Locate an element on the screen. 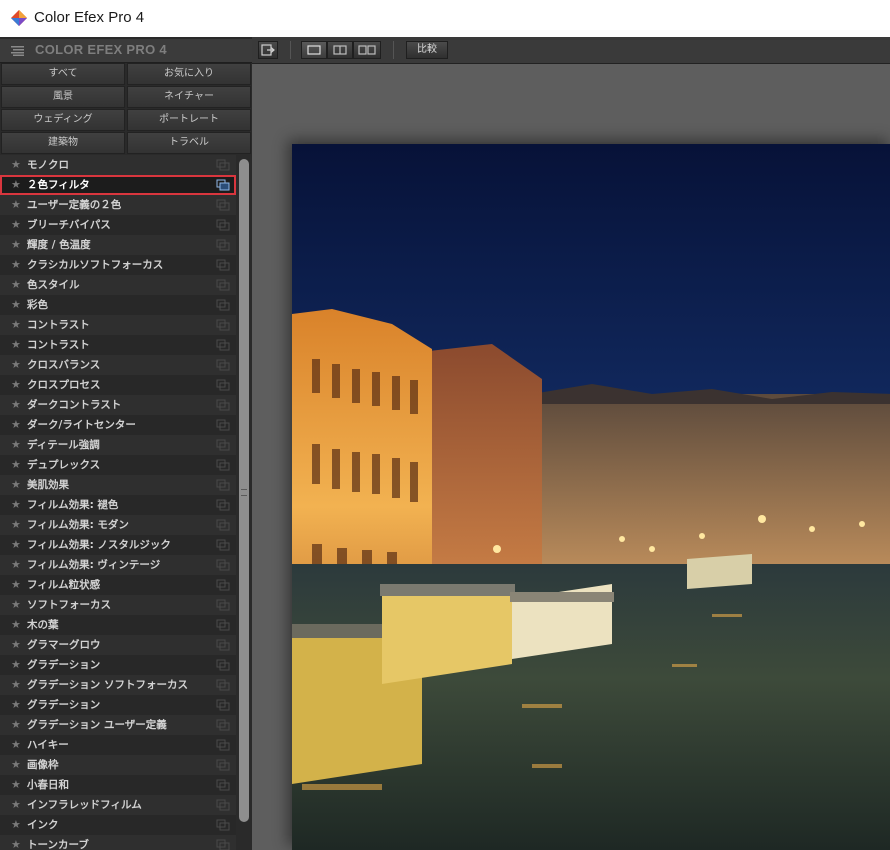 This screenshot has width=890, height=850. filter-item: ★ ダークコントラスト is located at coordinates (118, 405).